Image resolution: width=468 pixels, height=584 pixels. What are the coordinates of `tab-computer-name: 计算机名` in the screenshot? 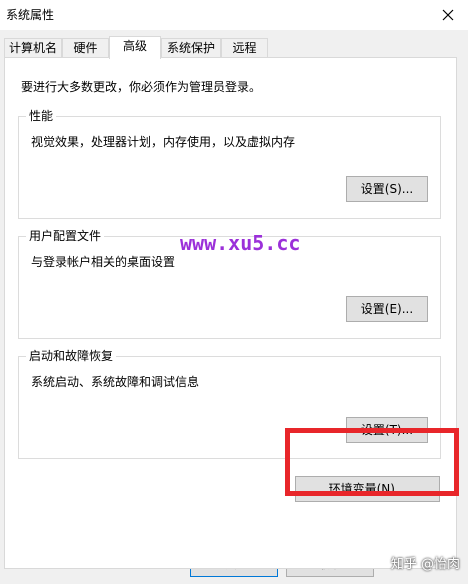 It's located at (33, 48).